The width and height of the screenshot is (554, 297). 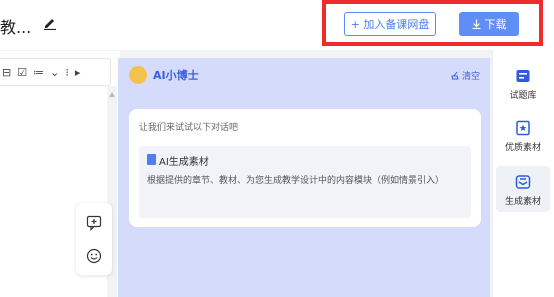 I want to click on add-comment-icon, so click(x=94, y=223).